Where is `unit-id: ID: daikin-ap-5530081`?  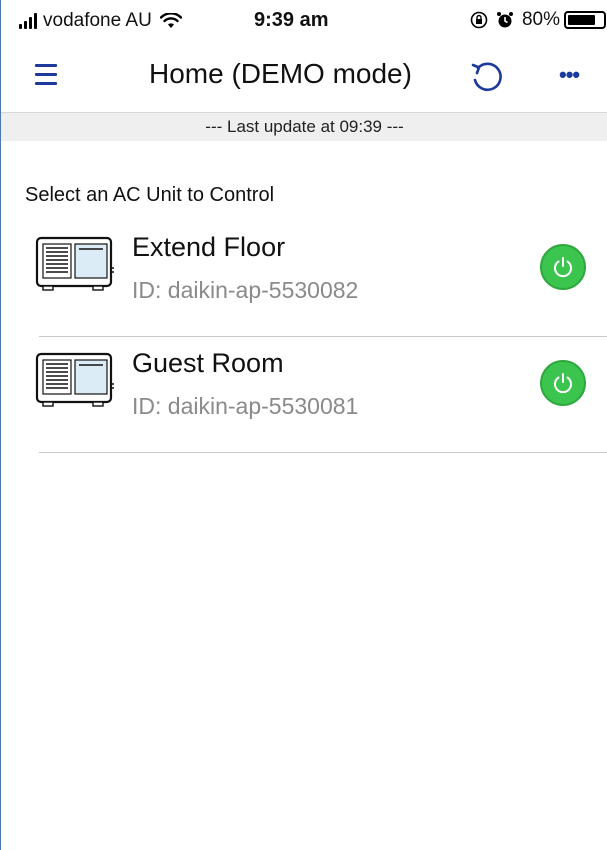
unit-id: ID: daikin-ap-5530081 is located at coordinates (245, 406).